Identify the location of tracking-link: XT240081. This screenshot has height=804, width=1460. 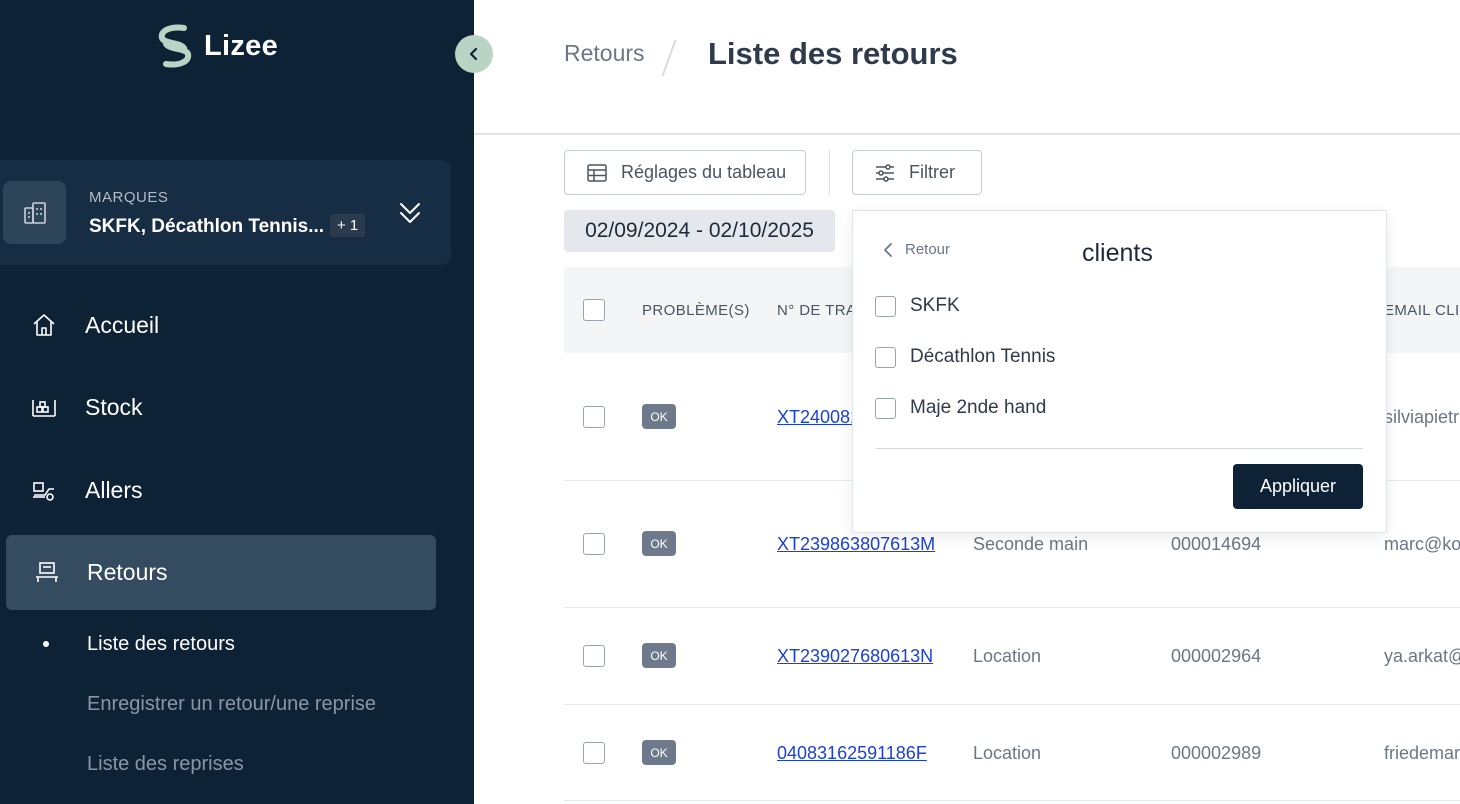
(818, 417).